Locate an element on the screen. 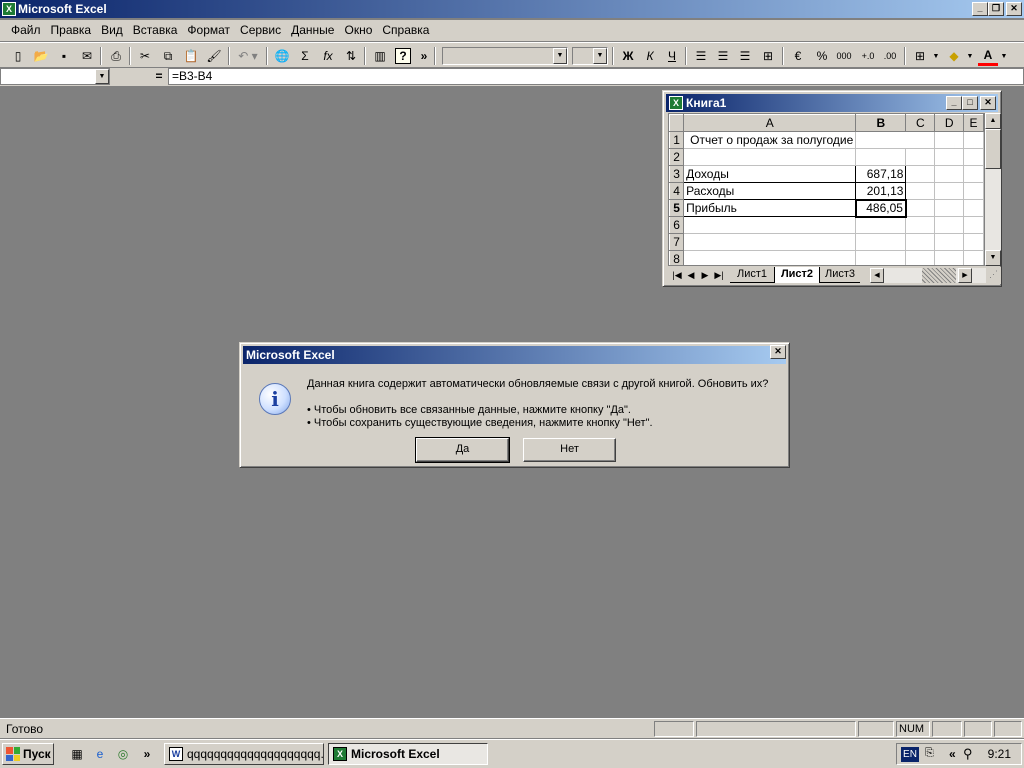  no-button: Нет is located at coordinates (569, 450).